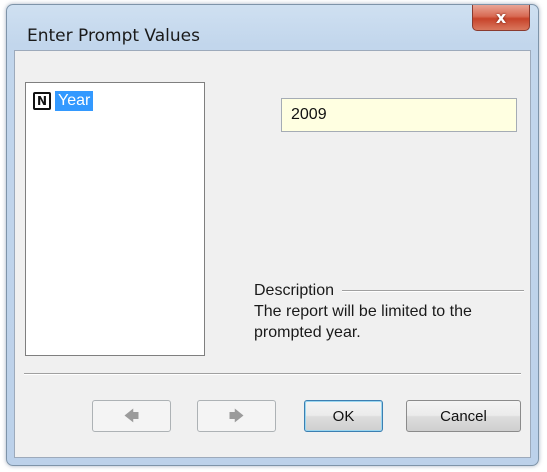 The height and width of the screenshot is (472, 547). I want to click on description-divider, so click(433, 291).